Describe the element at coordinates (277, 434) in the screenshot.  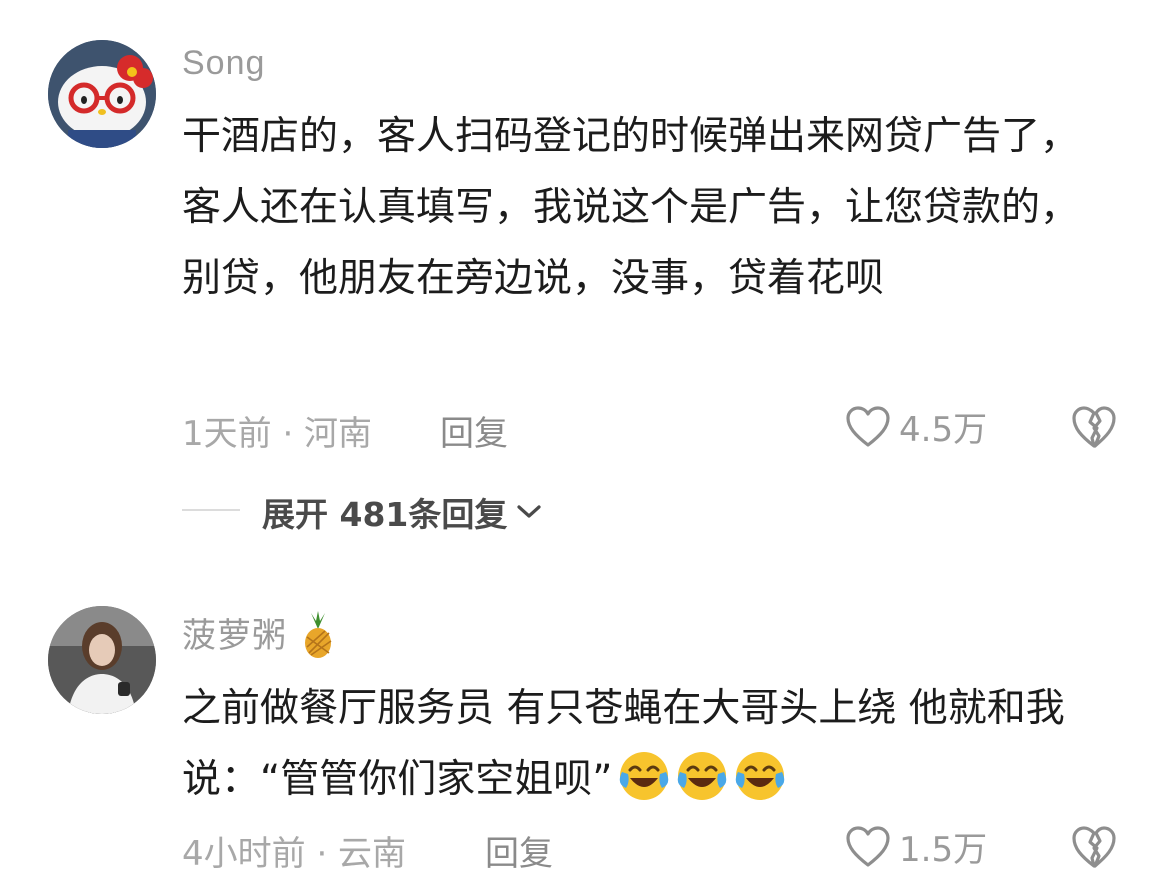
I see `comment-meta: 1天前 · 河南` at that location.